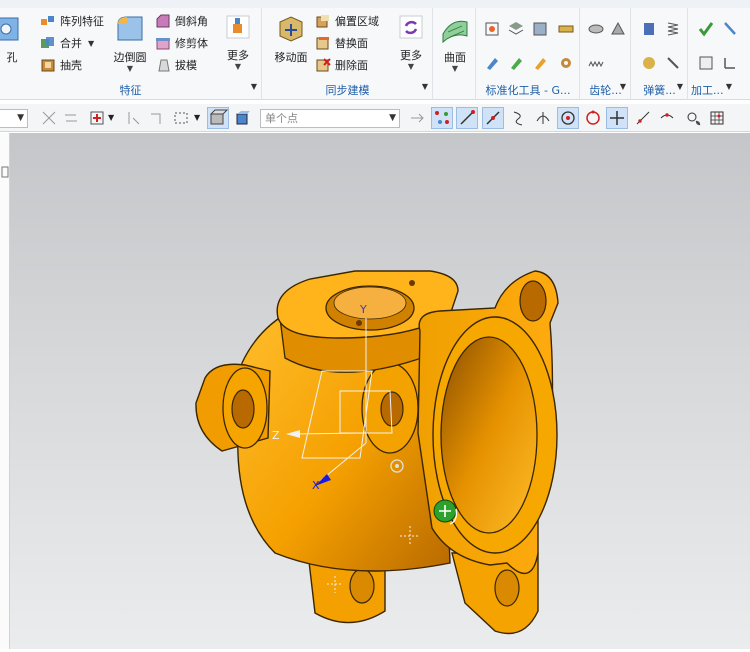 Image resolution: width=750 pixels, height=652 pixels. What do you see at coordinates (540, 29) in the screenshot?
I see `block-stack-icon` at bounding box center [540, 29].